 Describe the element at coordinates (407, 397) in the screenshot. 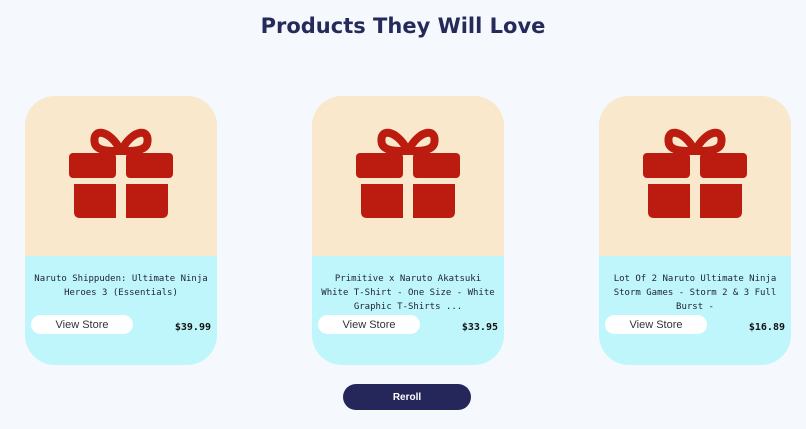

I see `reroll-button: Reroll` at that location.